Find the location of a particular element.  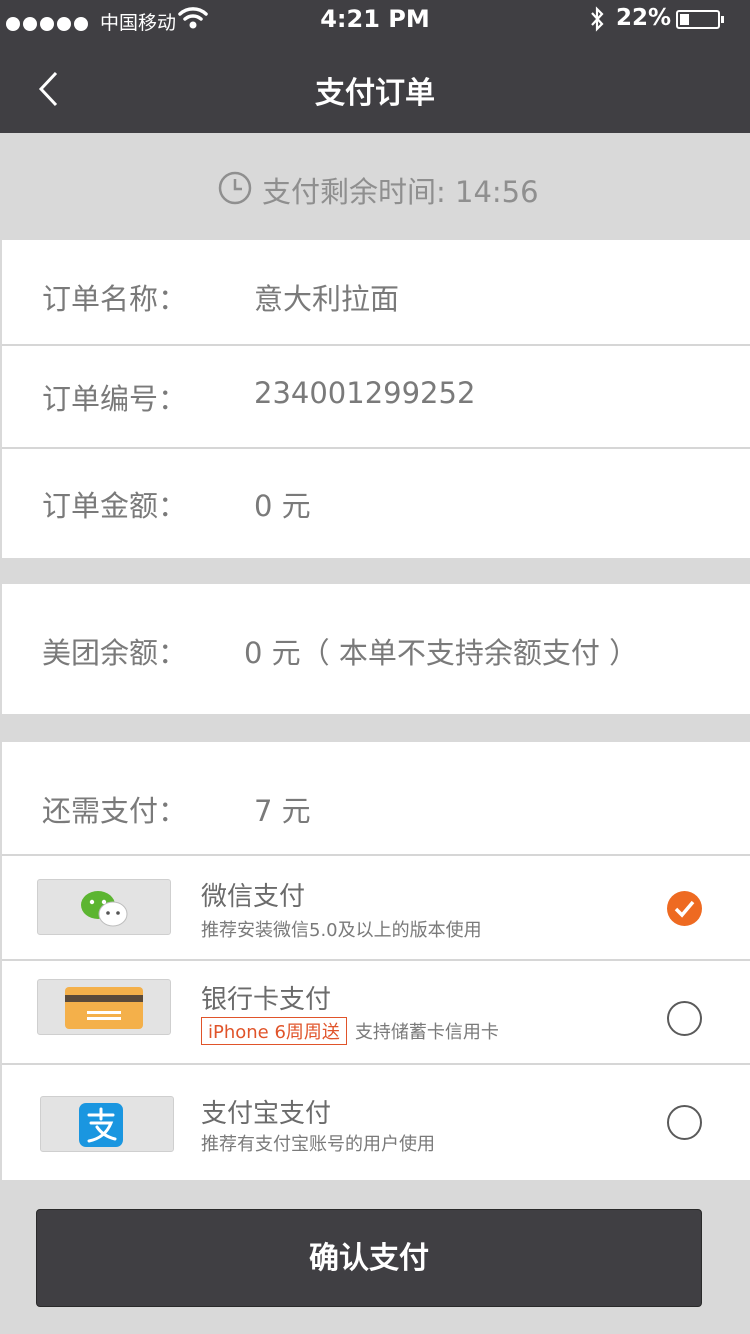

payment-timer: 支付剩余时间: 14:56 is located at coordinates (375, 186).